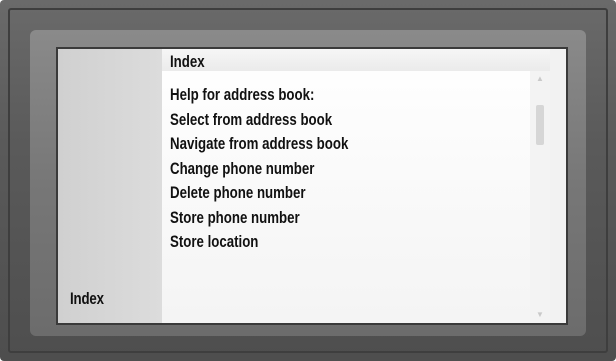 Image resolution: width=616 pixels, height=361 pixels. Describe the element at coordinates (259, 218) in the screenshot. I see `list-item-store-phone: Store phone number` at that location.